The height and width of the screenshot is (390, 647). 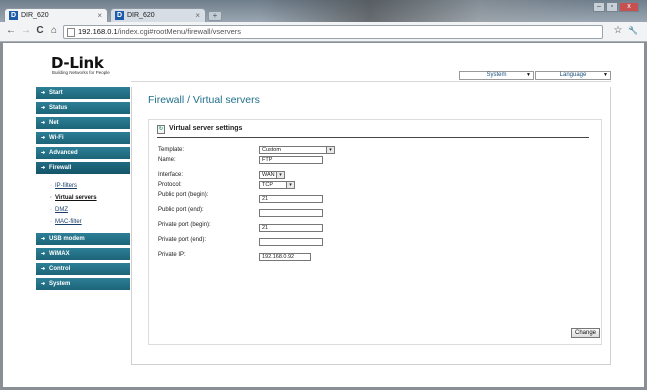 I want to click on browser-tab-1: D DIR_620 ×, so click(x=56, y=15).